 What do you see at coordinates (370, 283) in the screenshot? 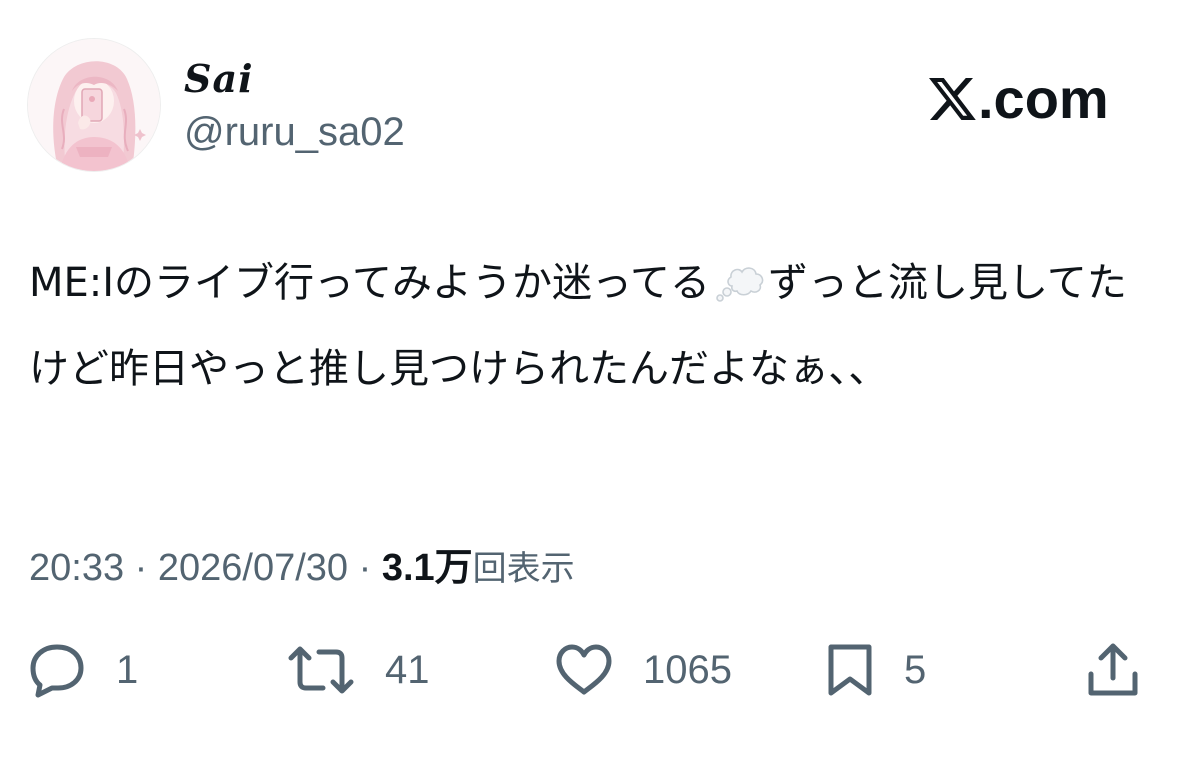
I see `tweet-text-part-1: ME:Iのライブ行ってみようか迷ってる` at bounding box center [370, 283].